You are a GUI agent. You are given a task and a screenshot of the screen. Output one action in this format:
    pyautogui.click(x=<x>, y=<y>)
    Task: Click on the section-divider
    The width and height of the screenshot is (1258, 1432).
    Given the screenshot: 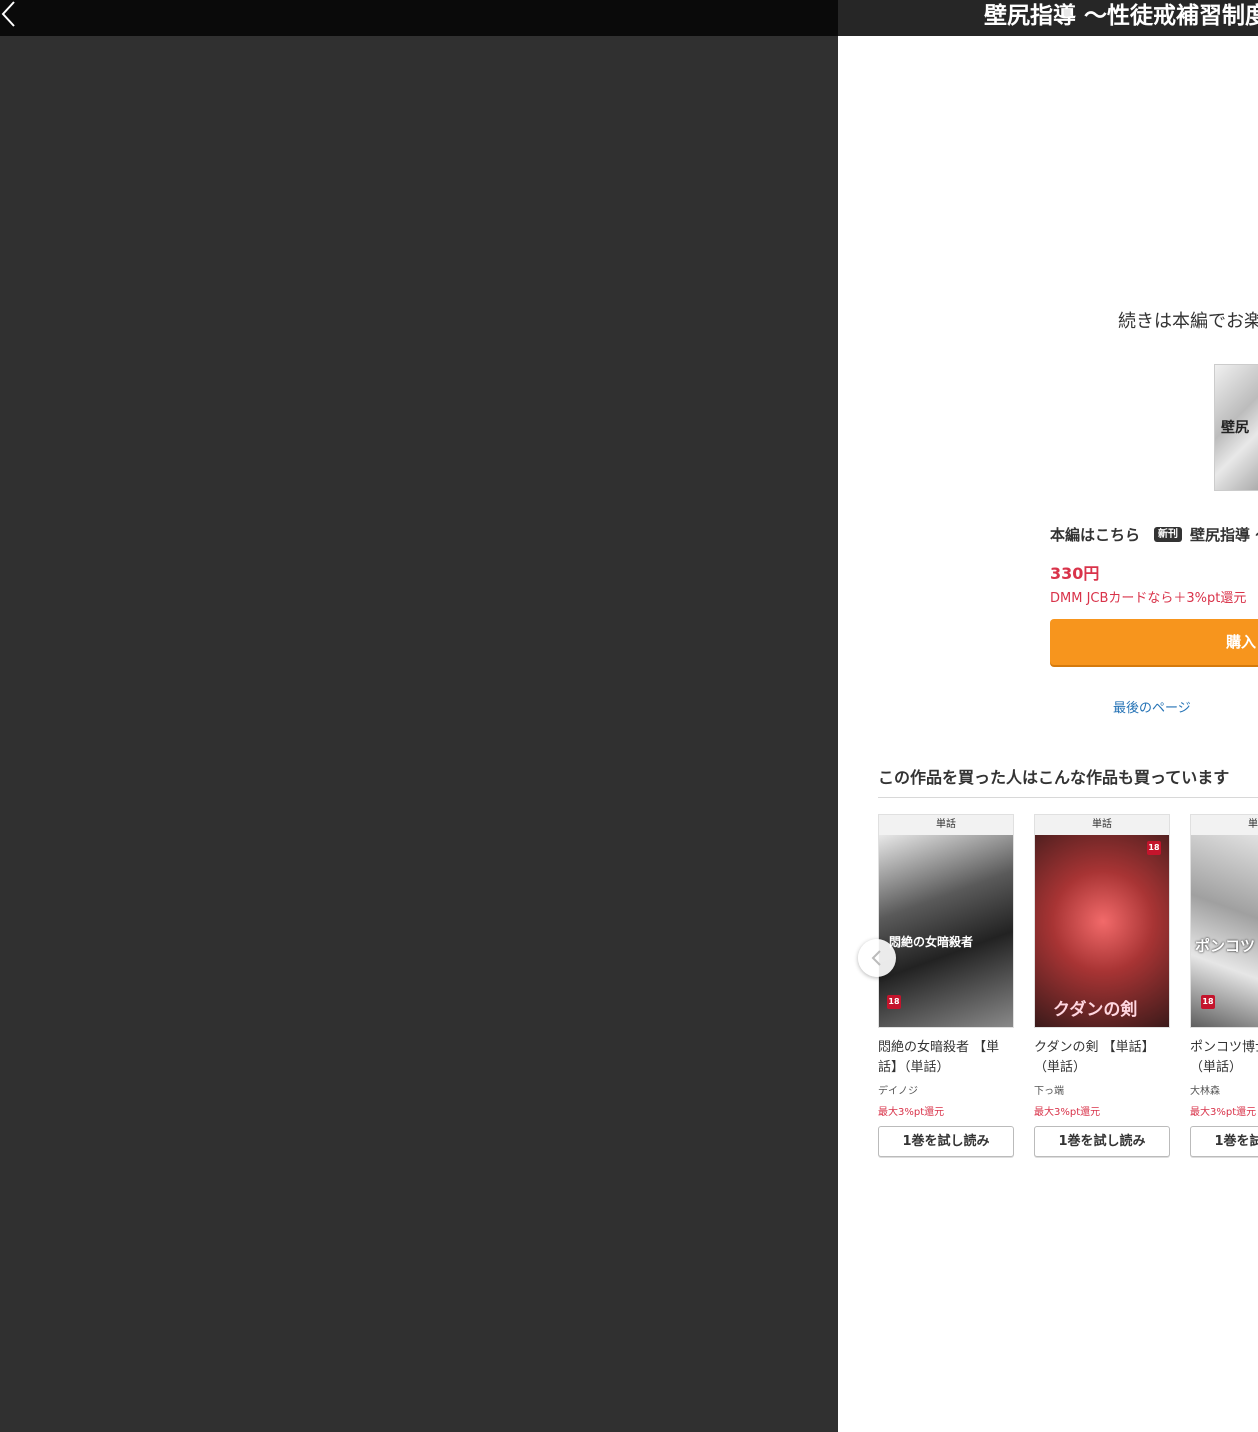 What is the action you would take?
    pyautogui.click(x=1068, y=797)
    